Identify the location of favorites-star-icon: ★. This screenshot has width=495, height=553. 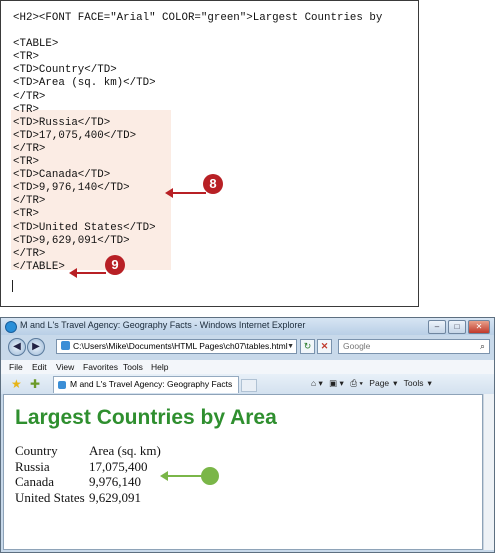
(16, 384).